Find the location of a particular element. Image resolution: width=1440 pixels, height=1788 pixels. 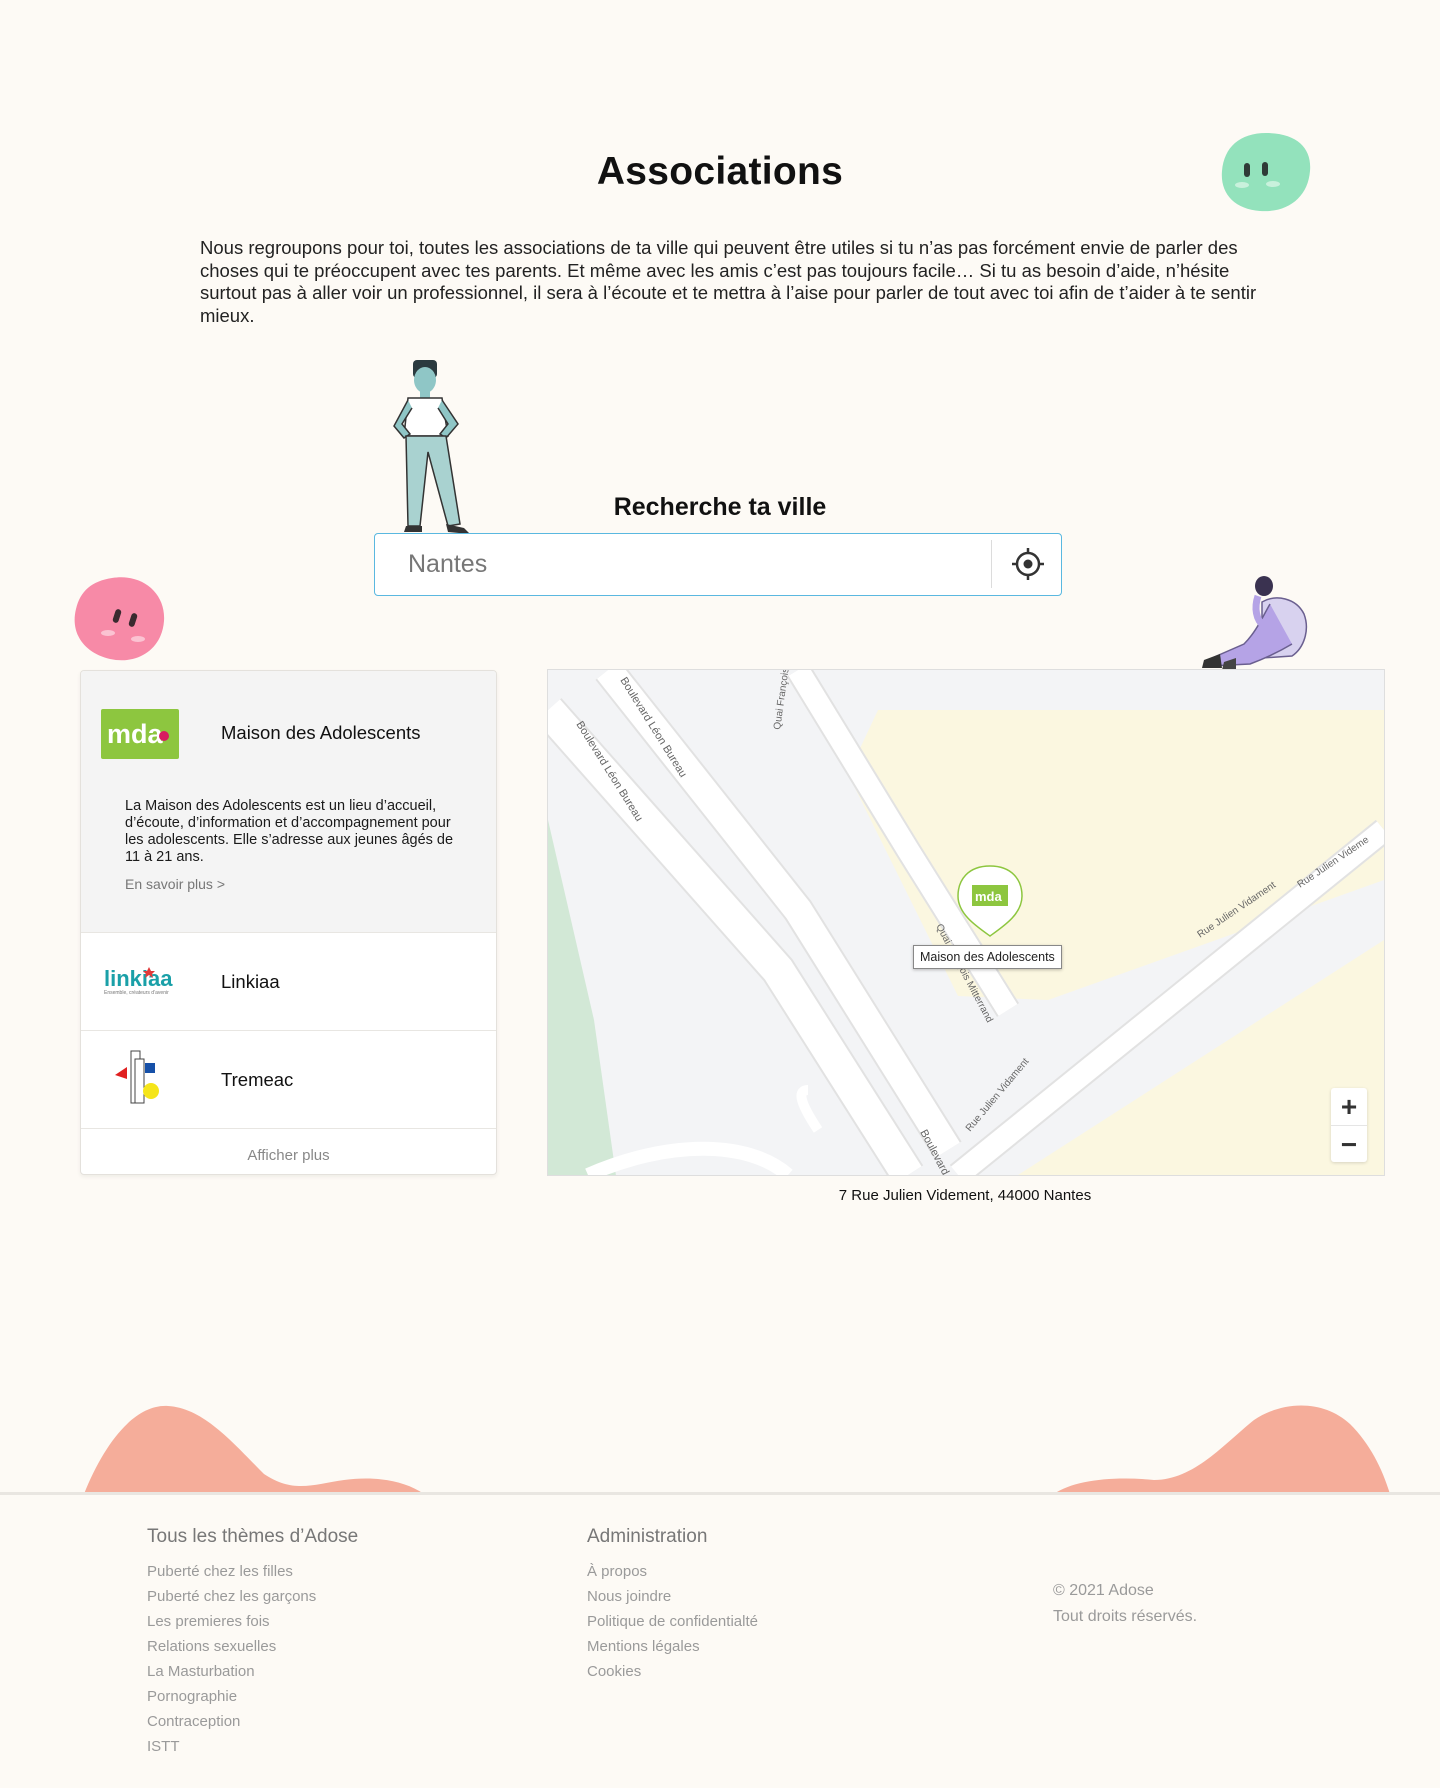

footer-wave-left is located at coordinates (254, 1449).